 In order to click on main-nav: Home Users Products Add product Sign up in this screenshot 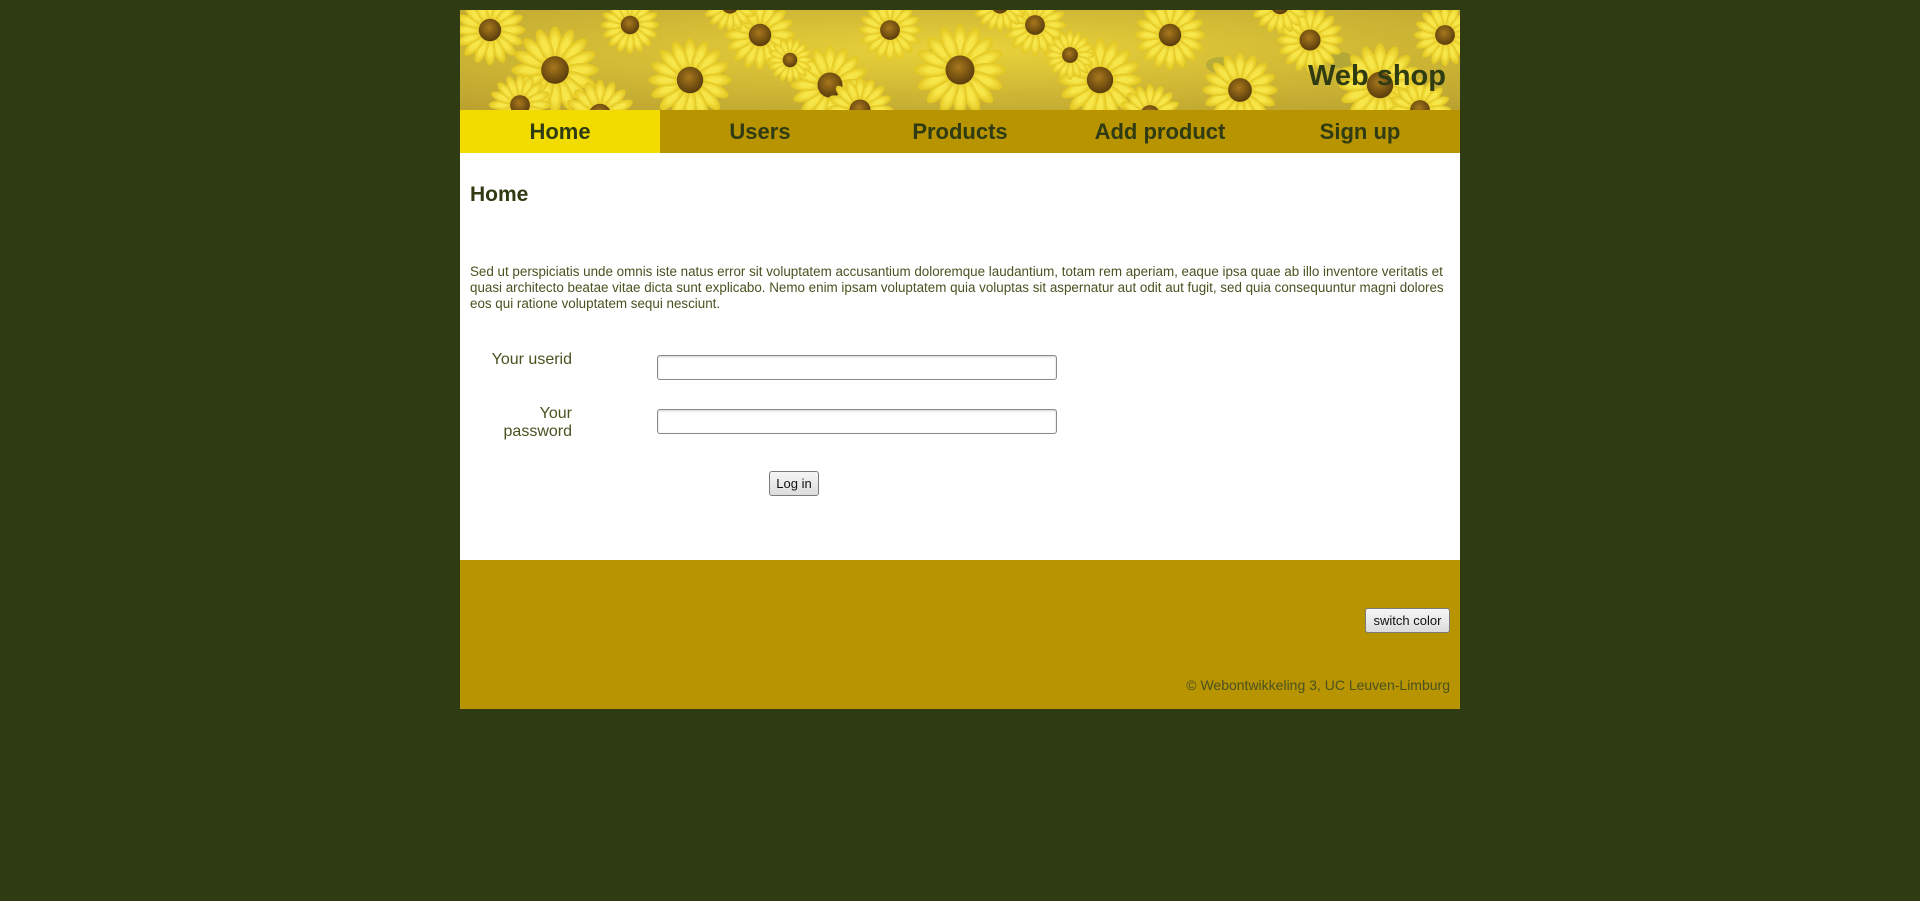, I will do `click(960, 131)`.